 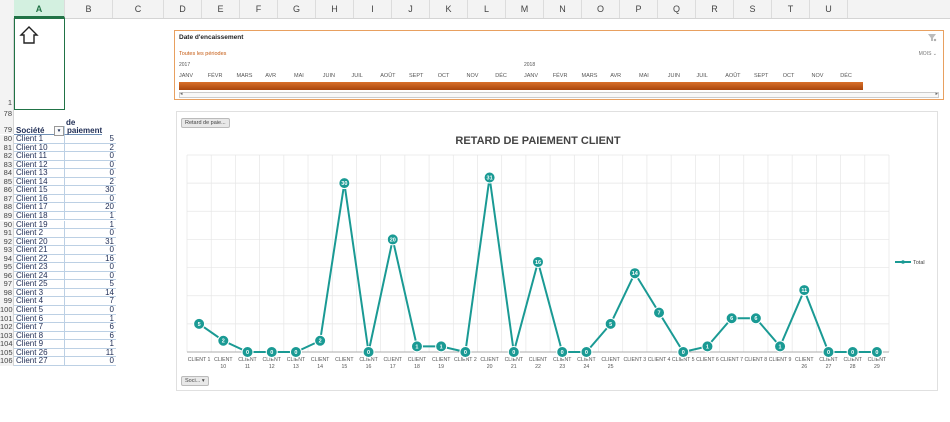 I want to click on column-header-n: N, so click(x=563, y=9).